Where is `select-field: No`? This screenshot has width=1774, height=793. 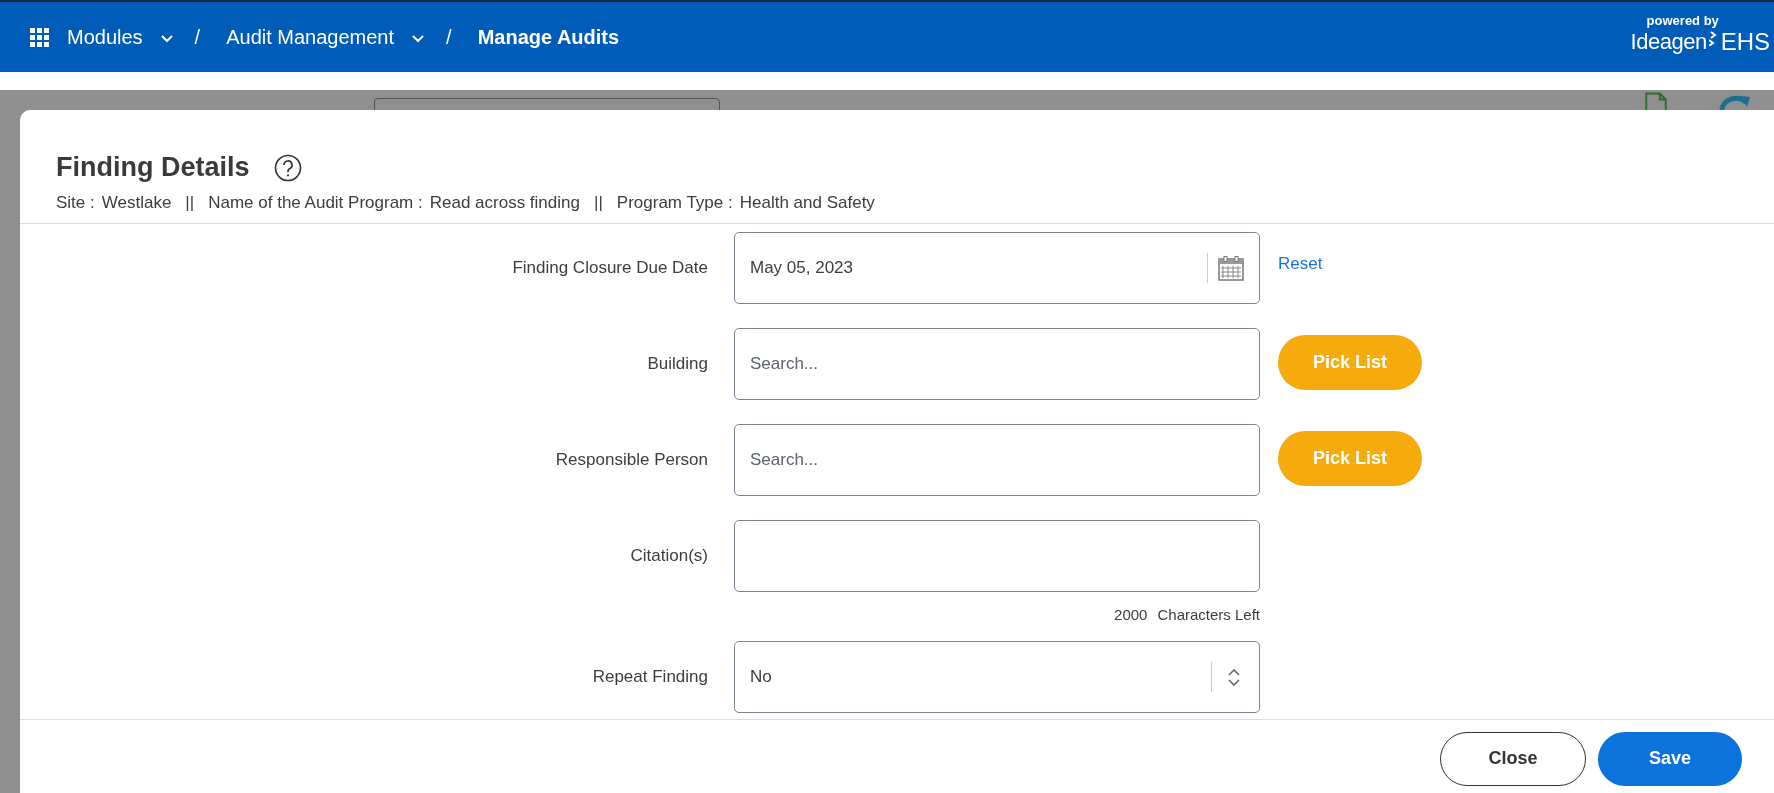
select-field: No is located at coordinates (997, 677).